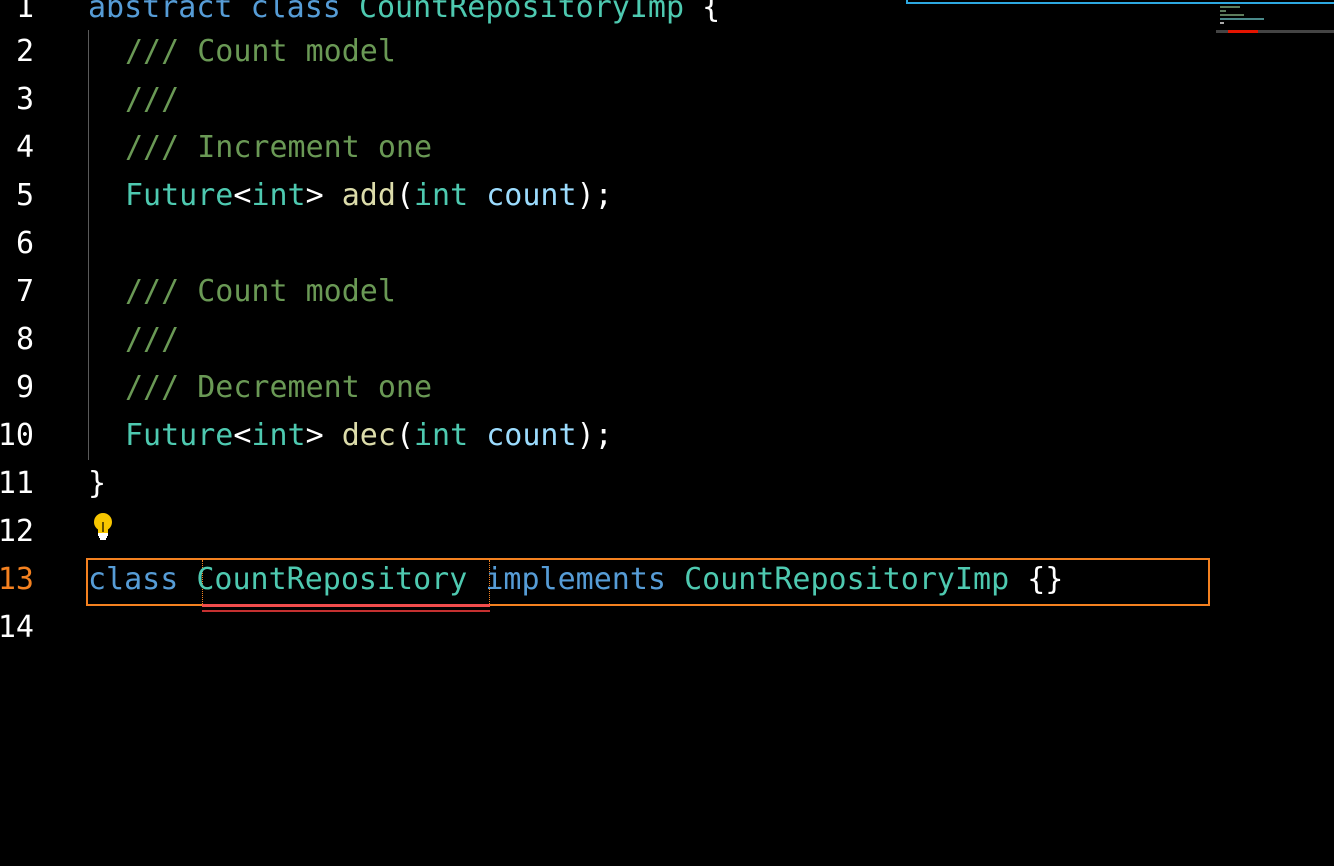 This screenshot has width=1334, height=866. I want to click on code-line-8: ///, so click(152, 340).